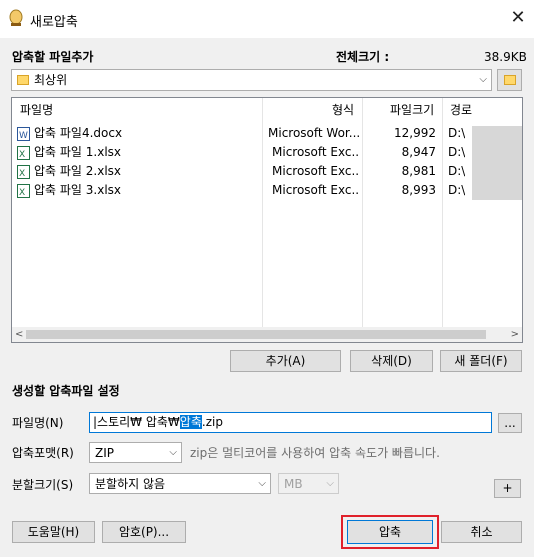 This screenshot has width=534, height=557. I want to click on title-bar: 새로압축 ✕, so click(267, 19).